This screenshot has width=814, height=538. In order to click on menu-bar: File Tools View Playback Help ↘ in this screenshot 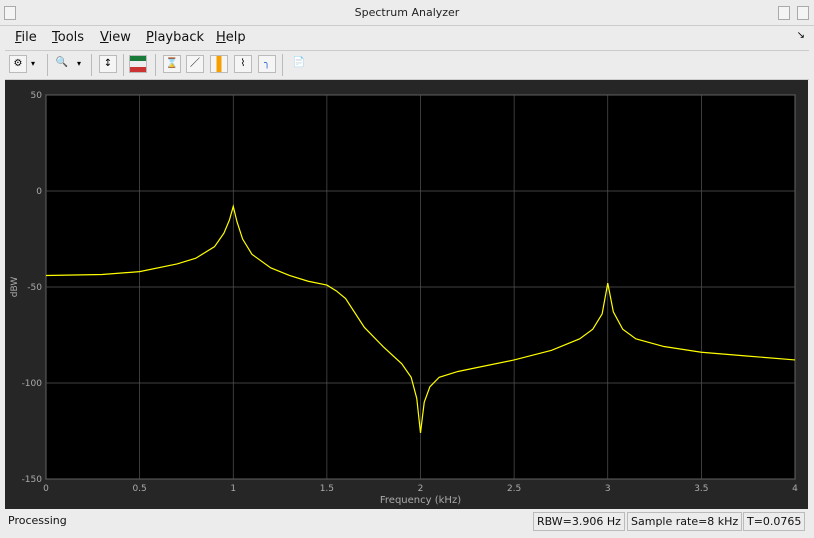, I will do `click(407, 37)`.